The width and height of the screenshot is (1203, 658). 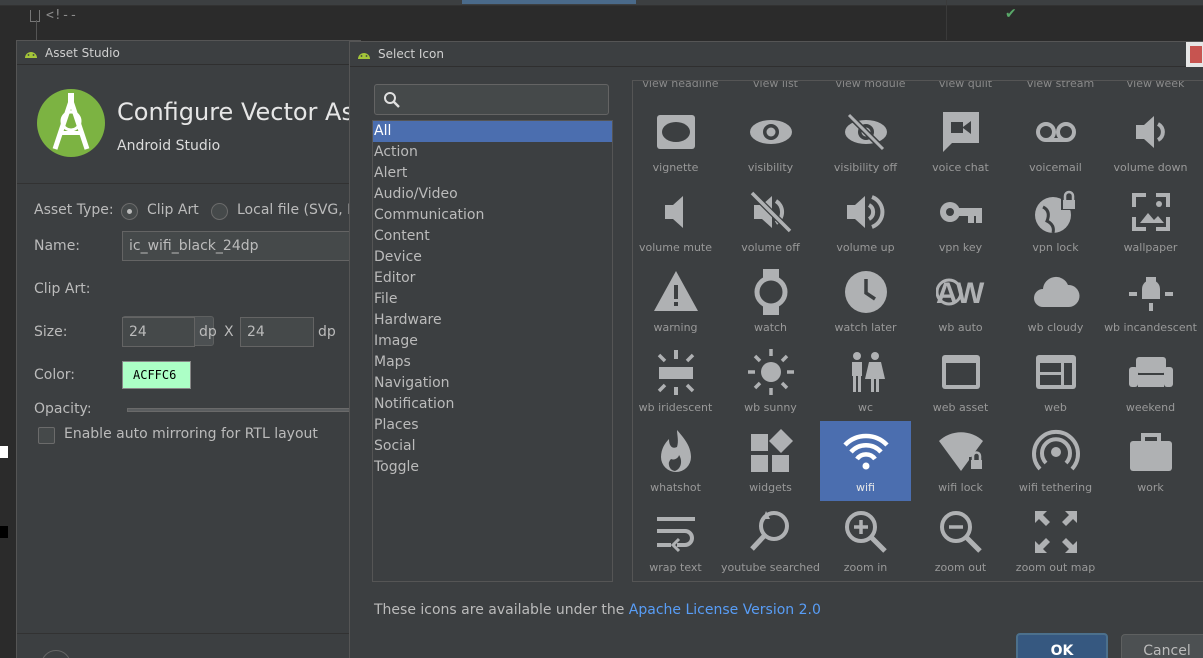 What do you see at coordinates (677, 381) in the screenshot?
I see `icon-cell-wb-iridescent: wb iridescent` at bounding box center [677, 381].